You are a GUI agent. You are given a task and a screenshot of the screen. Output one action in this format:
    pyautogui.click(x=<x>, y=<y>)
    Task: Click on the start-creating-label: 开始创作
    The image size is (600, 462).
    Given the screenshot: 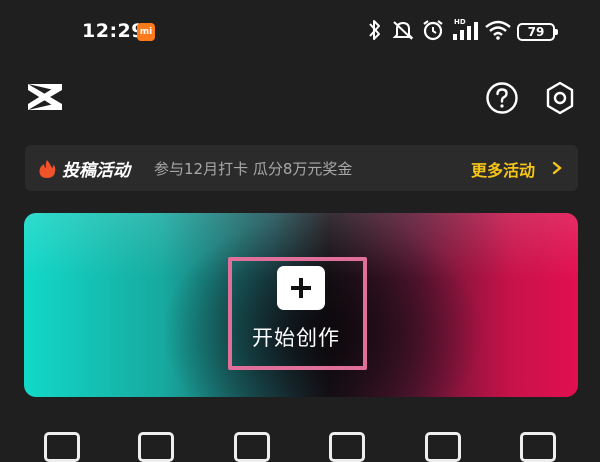 What is the action you would take?
    pyautogui.click(x=296, y=337)
    